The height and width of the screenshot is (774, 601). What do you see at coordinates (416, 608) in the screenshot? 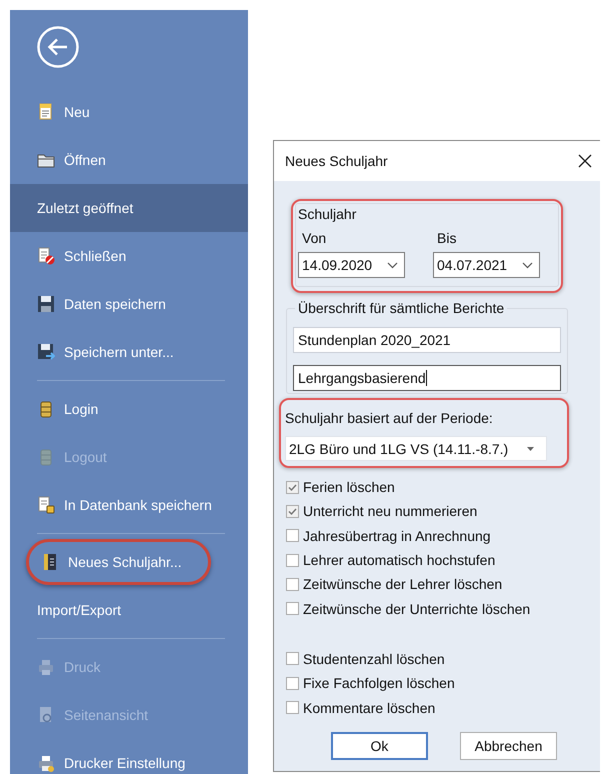
I see `checkbox-label: Zeitwünsche der Unterrichte löschen` at bounding box center [416, 608].